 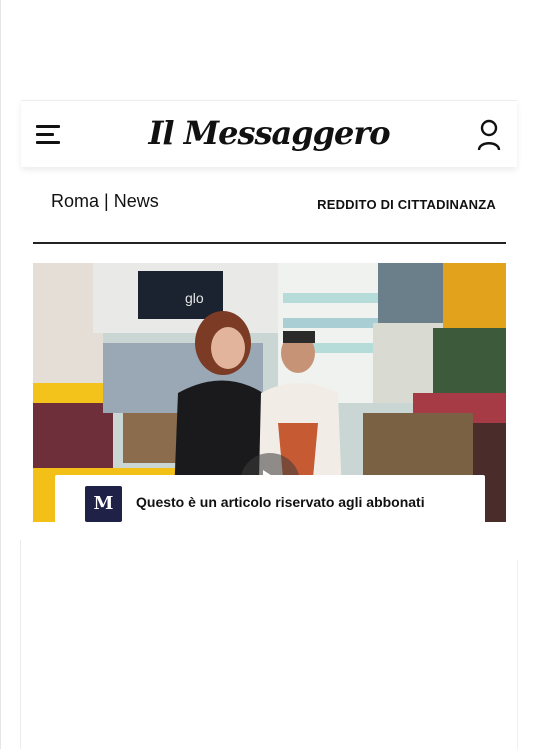 What do you see at coordinates (269, 215) in the screenshot?
I see `section-nav: Roma | News REDDITO DI CITTADINANZA` at bounding box center [269, 215].